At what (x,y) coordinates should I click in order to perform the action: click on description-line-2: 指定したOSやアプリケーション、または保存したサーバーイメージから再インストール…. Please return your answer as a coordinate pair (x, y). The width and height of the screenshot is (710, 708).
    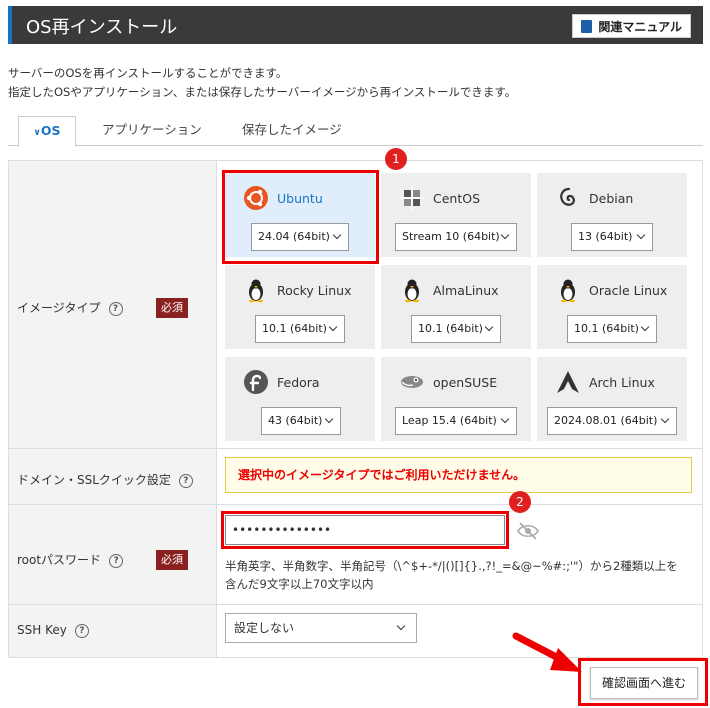
    Looking at the image, I should click on (262, 92).